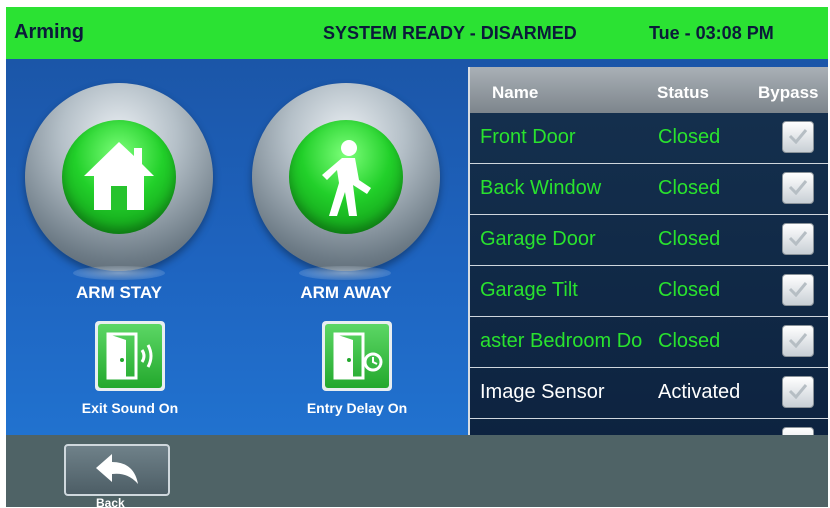  I want to click on zone-row: Garage Door Closed, so click(649, 240).